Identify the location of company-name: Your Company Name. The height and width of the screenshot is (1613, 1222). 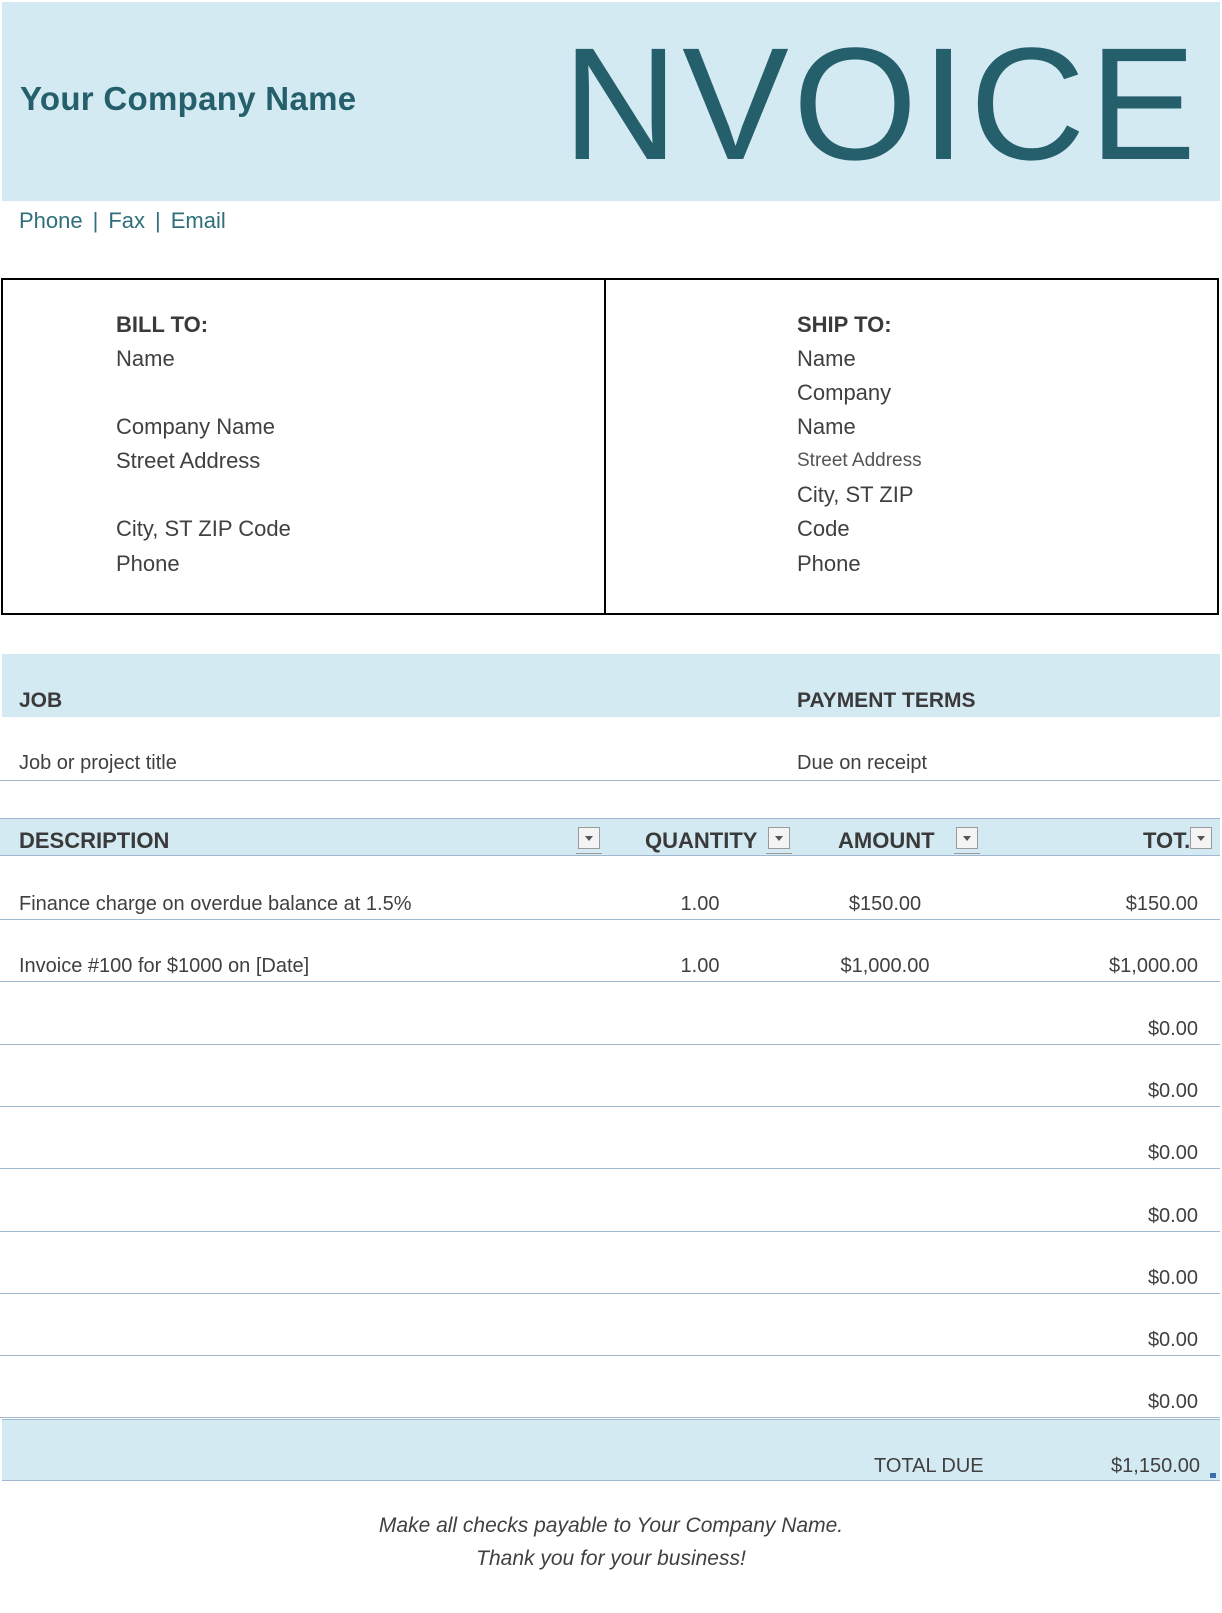
(188, 98).